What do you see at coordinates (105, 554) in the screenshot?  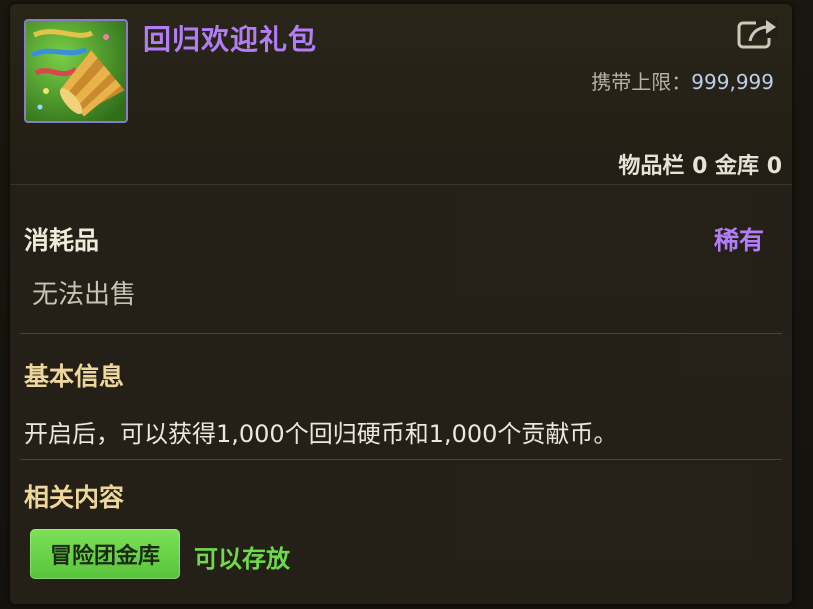 I see `account-storage-button: 冒险团金库` at bounding box center [105, 554].